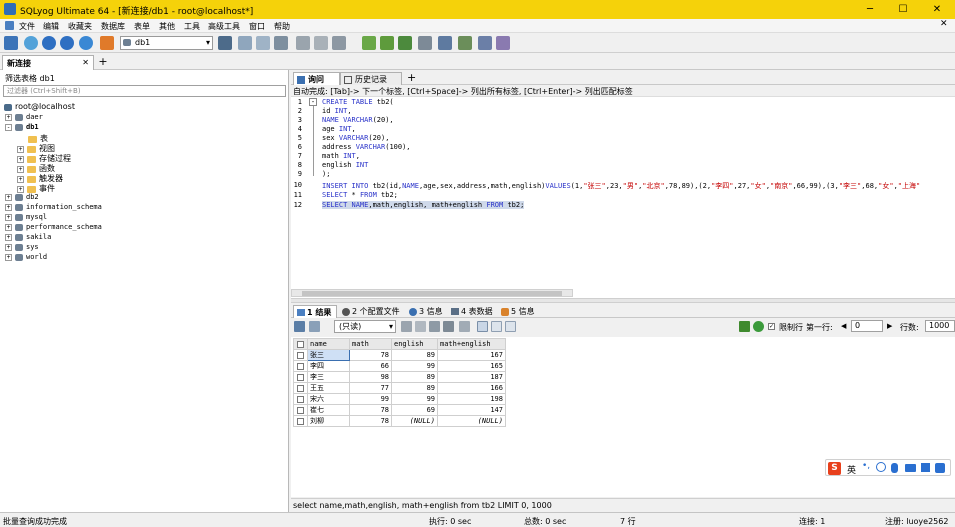 The width and height of the screenshot is (955, 527). What do you see at coordinates (414, 410) in the screenshot?
I see `table-cell: 69` at bounding box center [414, 410].